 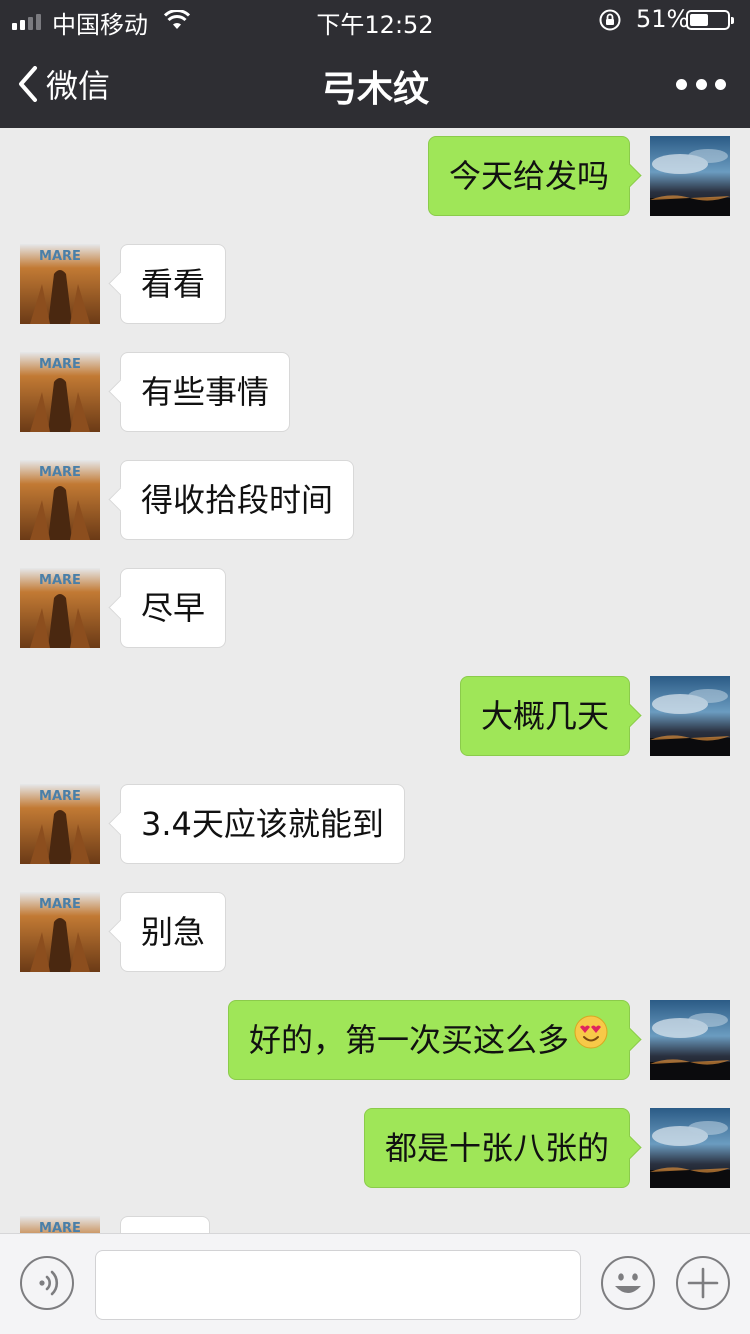 I want to click on message-row: MARE 别急, so click(x=375, y=932).